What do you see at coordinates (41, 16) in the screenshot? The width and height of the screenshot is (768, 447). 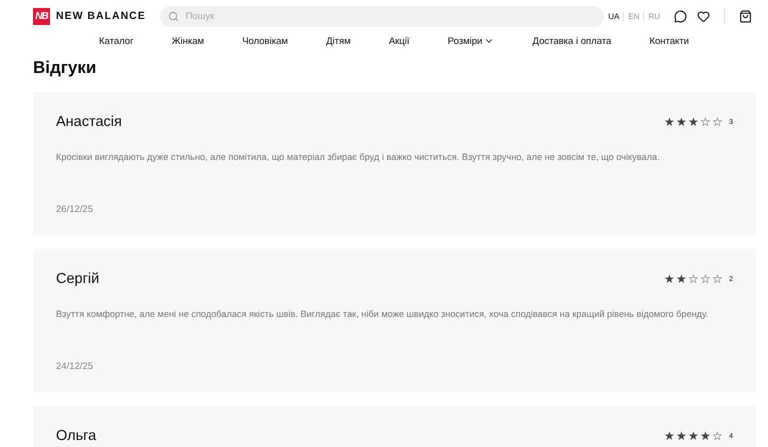 I see `logo-mark: NB` at bounding box center [41, 16].